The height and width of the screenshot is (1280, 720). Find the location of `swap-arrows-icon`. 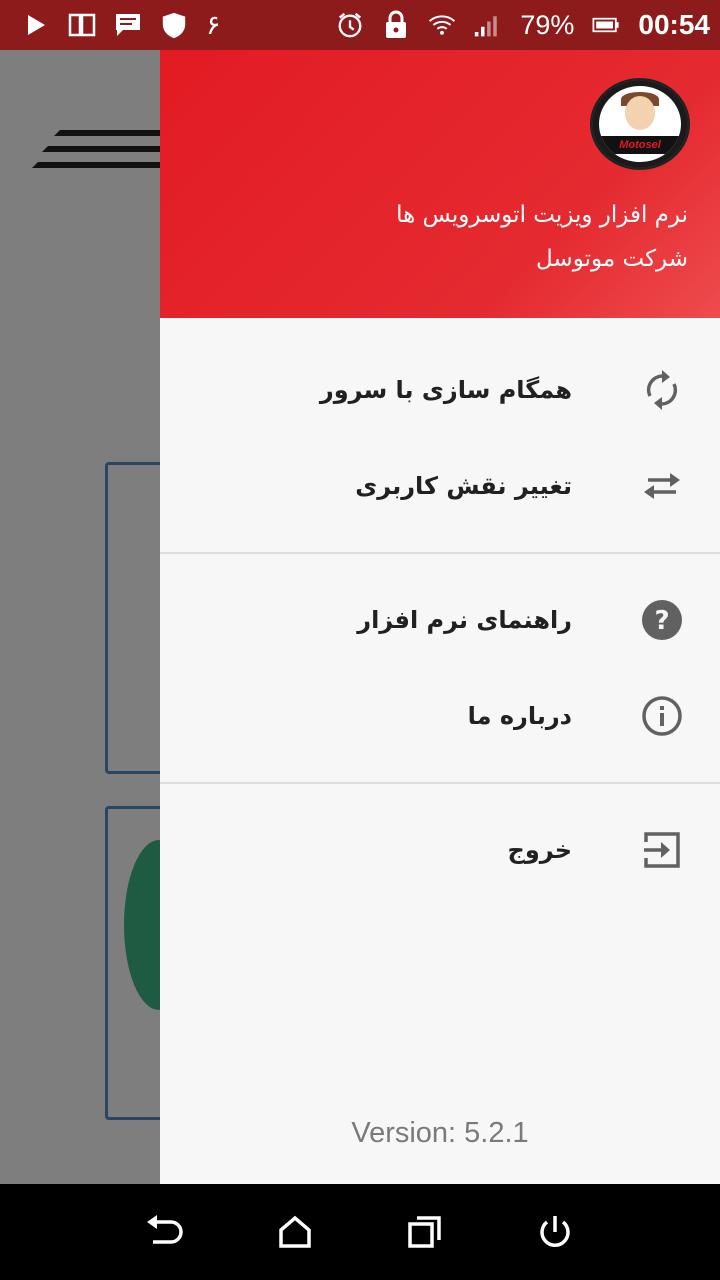

swap-arrows-icon is located at coordinates (662, 486).